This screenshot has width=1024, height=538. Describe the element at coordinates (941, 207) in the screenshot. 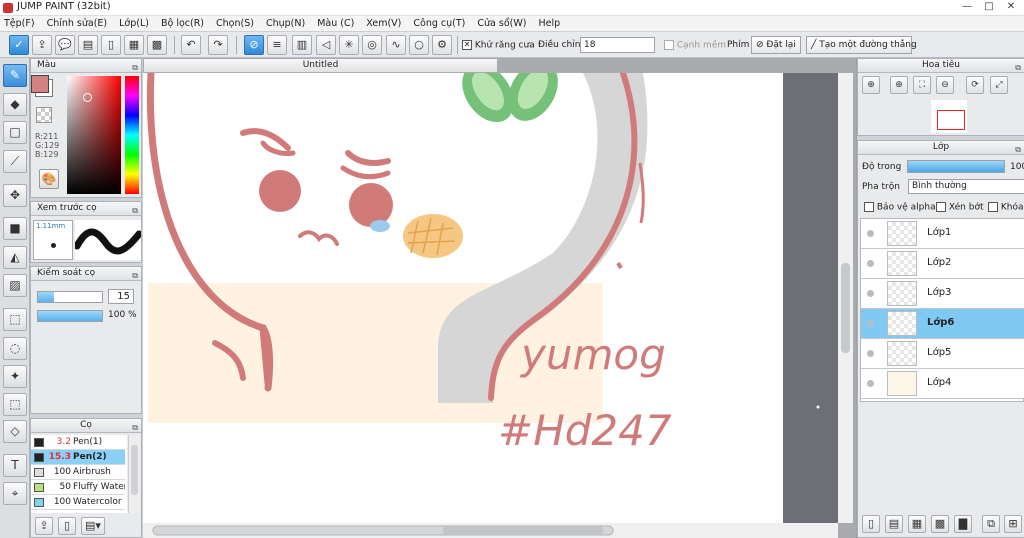

I see `clipping-checkbox` at that location.